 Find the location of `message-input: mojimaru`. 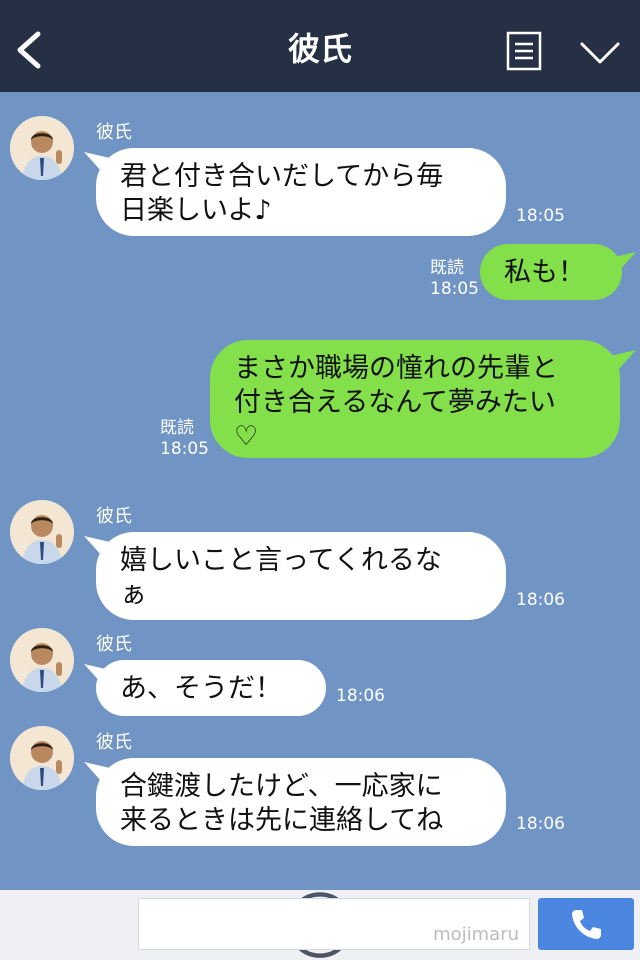

message-input: mojimaru is located at coordinates (334, 924).